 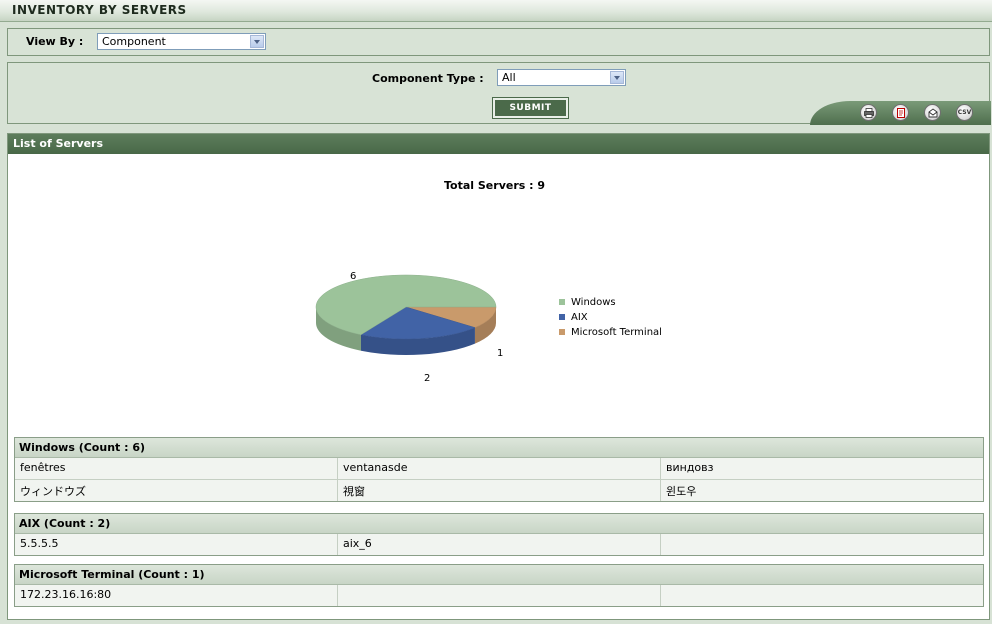 I want to click on legend-label: Windows, so click(x=593, y=302).